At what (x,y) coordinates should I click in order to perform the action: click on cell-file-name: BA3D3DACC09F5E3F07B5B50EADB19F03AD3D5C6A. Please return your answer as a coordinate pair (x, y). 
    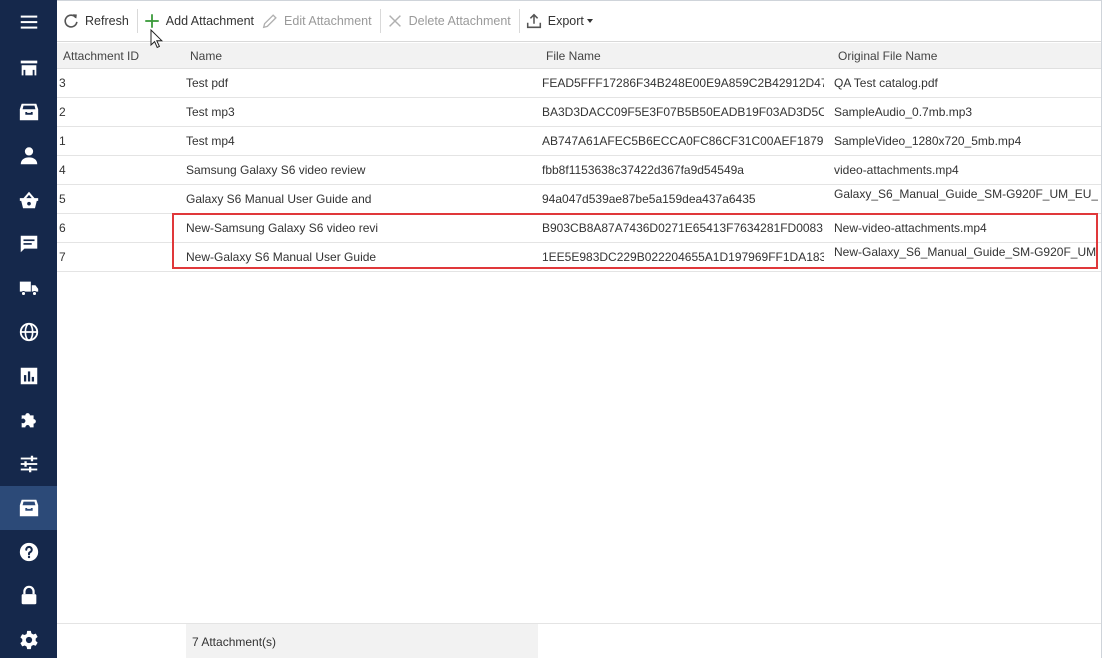
    Looking at the image, I should click on (683, 112).